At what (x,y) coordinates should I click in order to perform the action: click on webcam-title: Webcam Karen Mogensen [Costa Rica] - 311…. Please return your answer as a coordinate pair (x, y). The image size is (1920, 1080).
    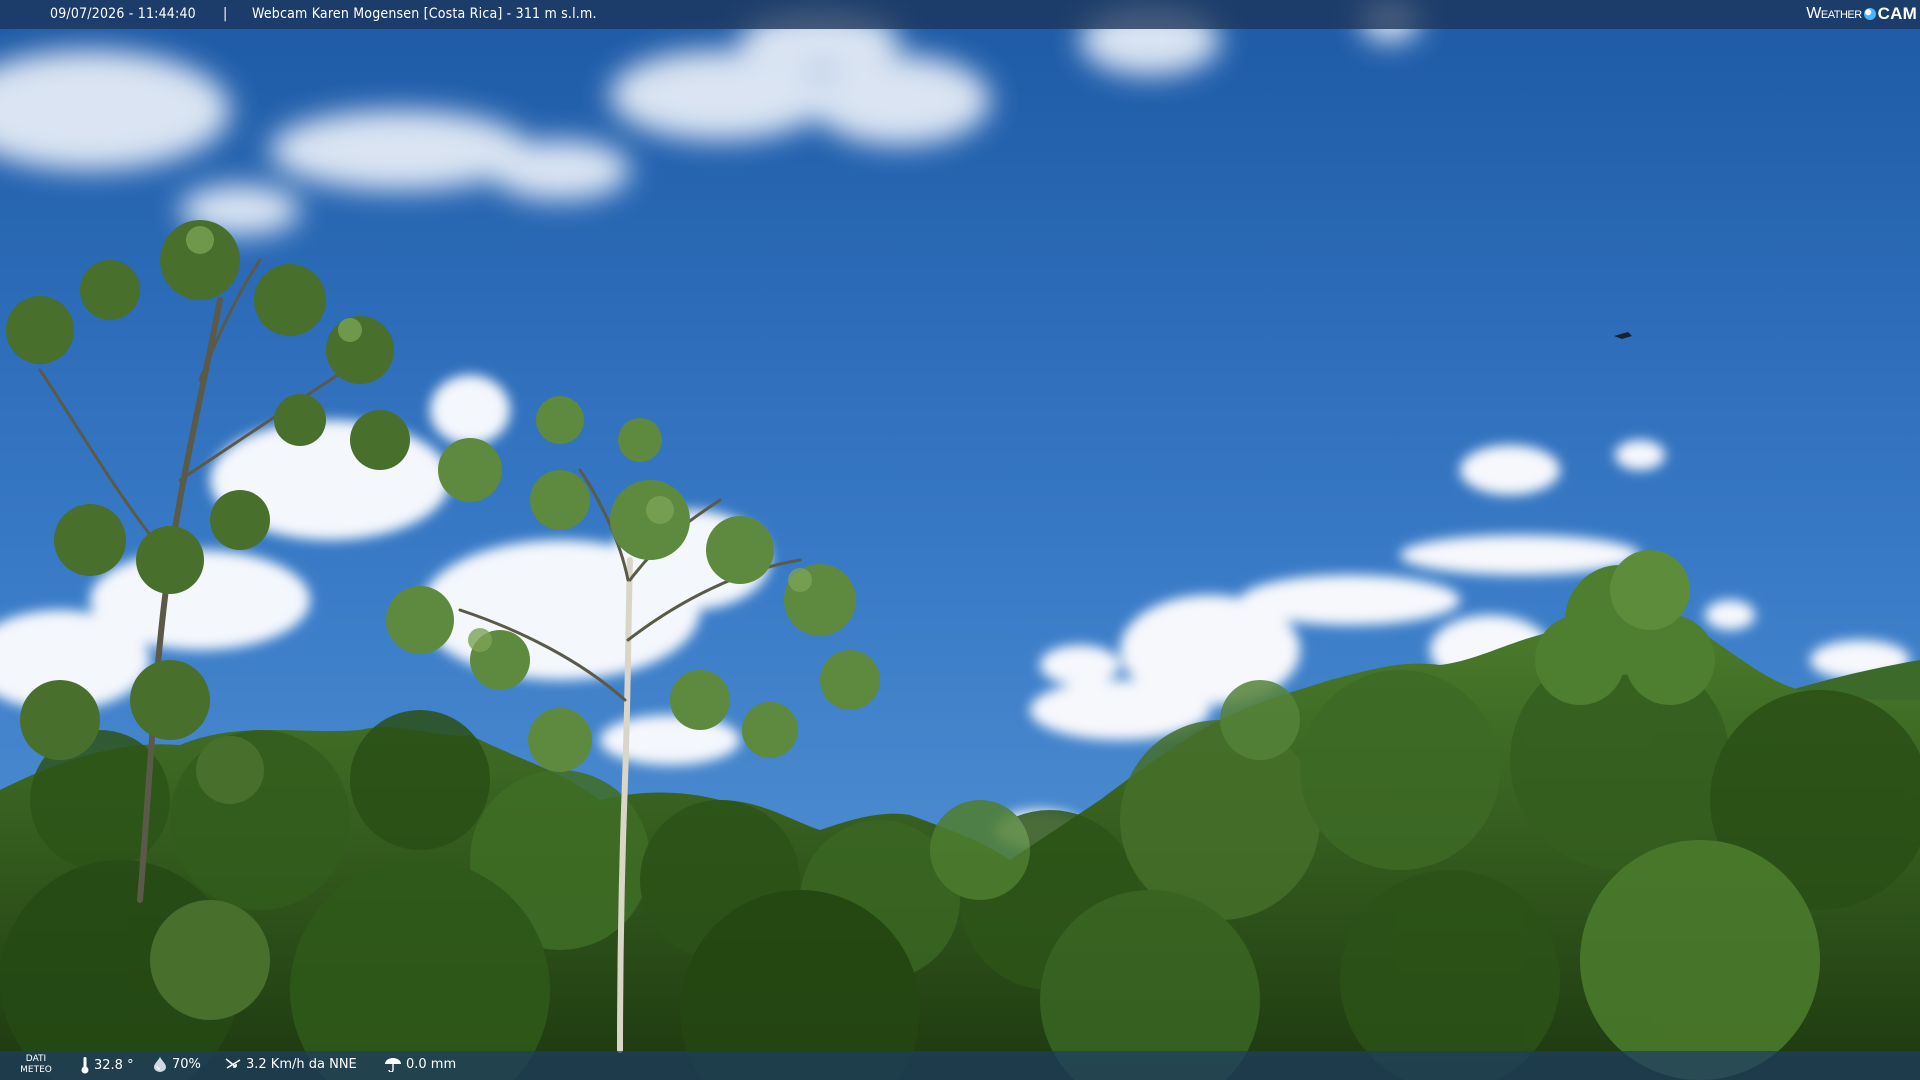
    Looking at the image, I should click on (424, 14).